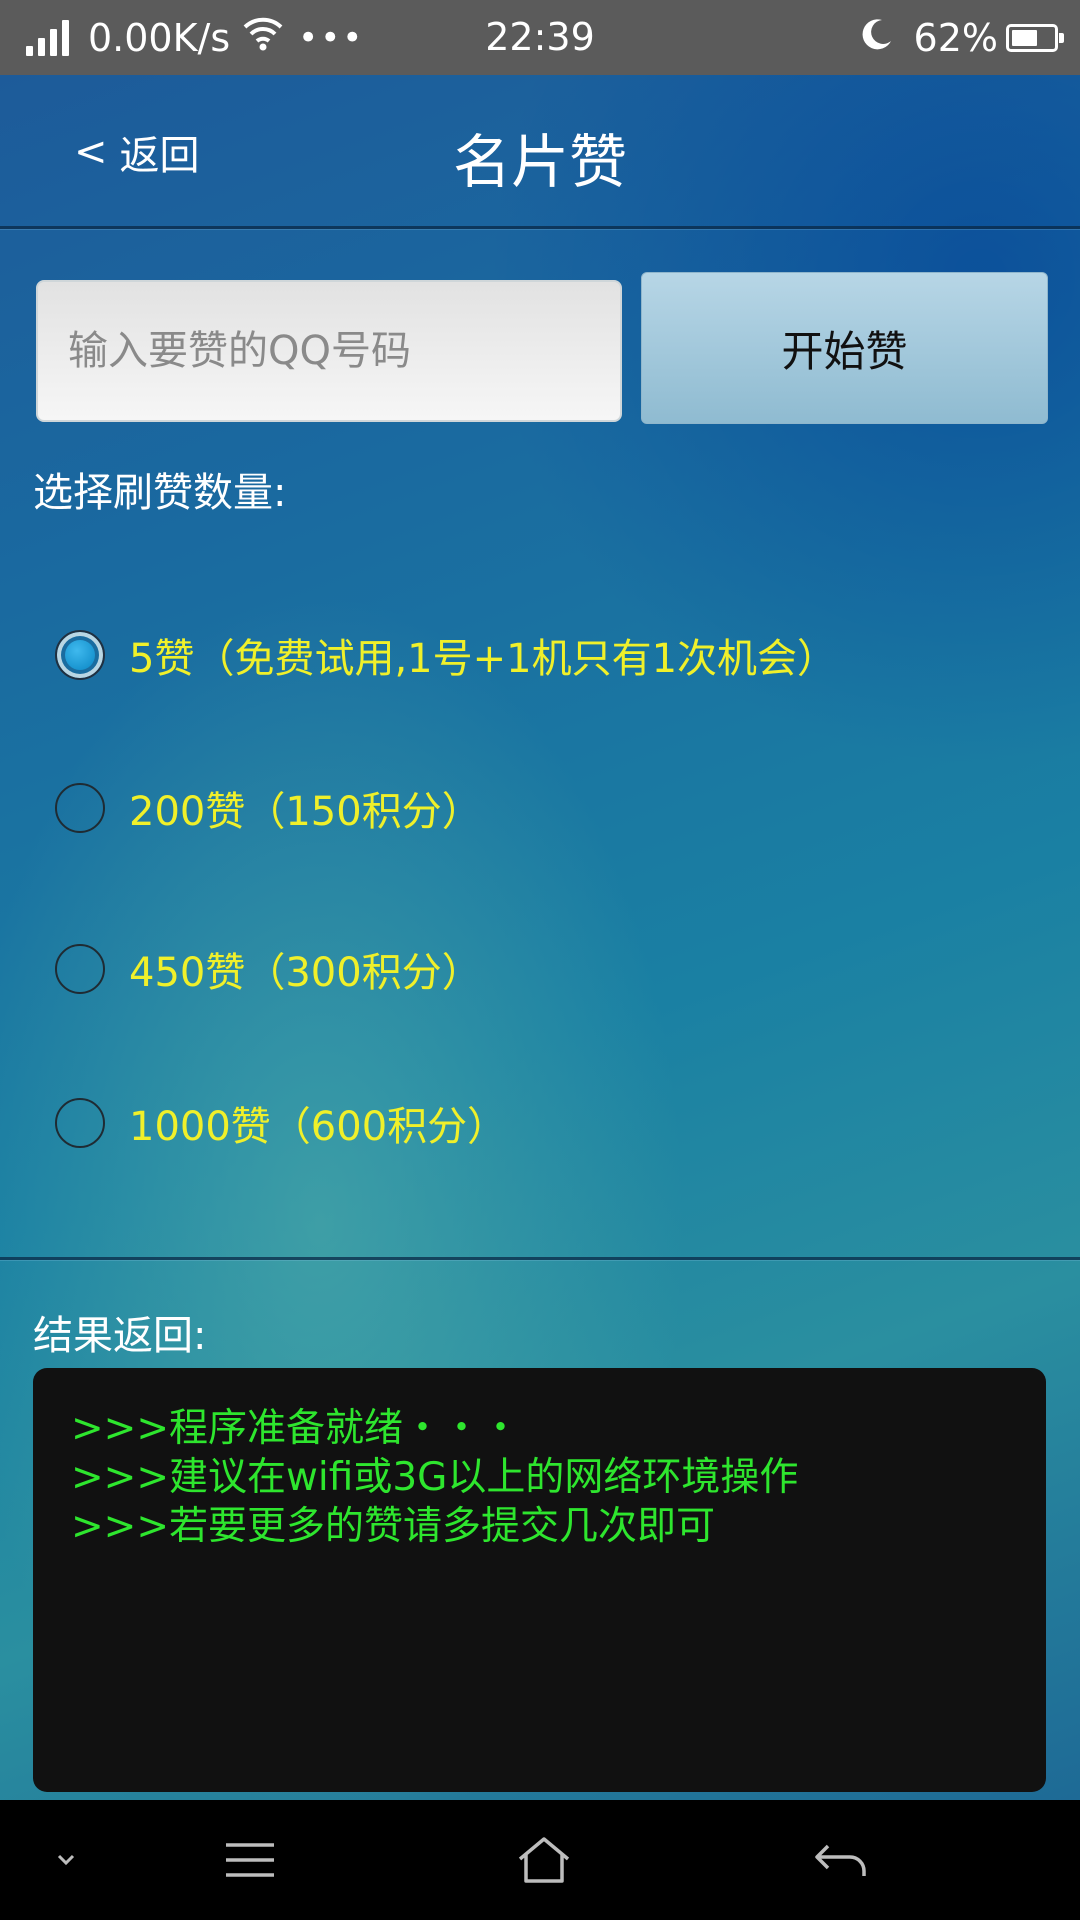  I want to click on chevron-down-icon, so click(66, 1860).